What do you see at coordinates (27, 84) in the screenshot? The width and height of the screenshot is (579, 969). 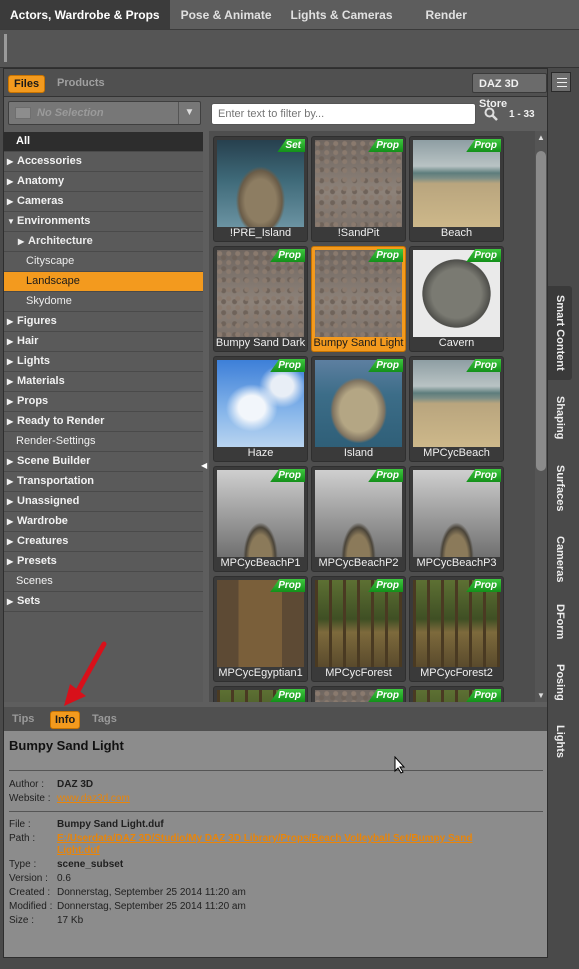 I see `tab-files: Files` at bounding box center [27, 84].